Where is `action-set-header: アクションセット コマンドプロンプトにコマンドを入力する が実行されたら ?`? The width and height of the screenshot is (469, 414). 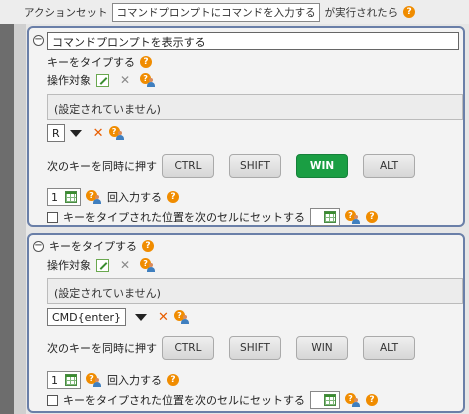
action-set-header: アクションセット コマンドプロンプトにコマンドを入力する が実行されたら ? is located at coordinates (234, 12).